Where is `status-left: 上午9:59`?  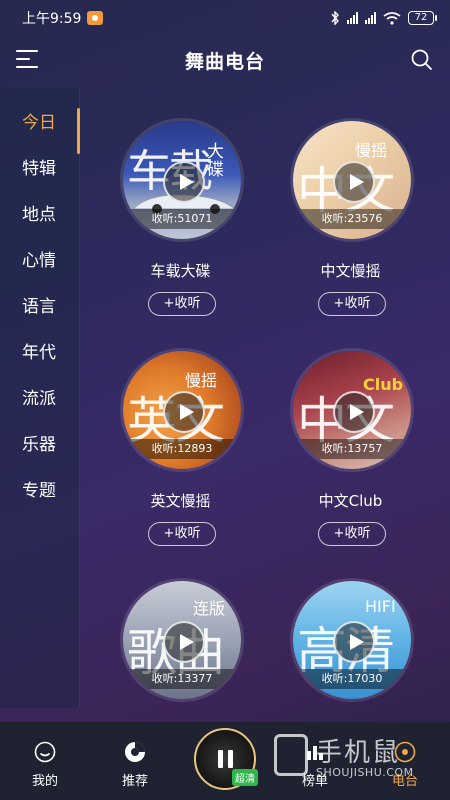 status-left: 上午9:59 is located at coordinates (63, 18).